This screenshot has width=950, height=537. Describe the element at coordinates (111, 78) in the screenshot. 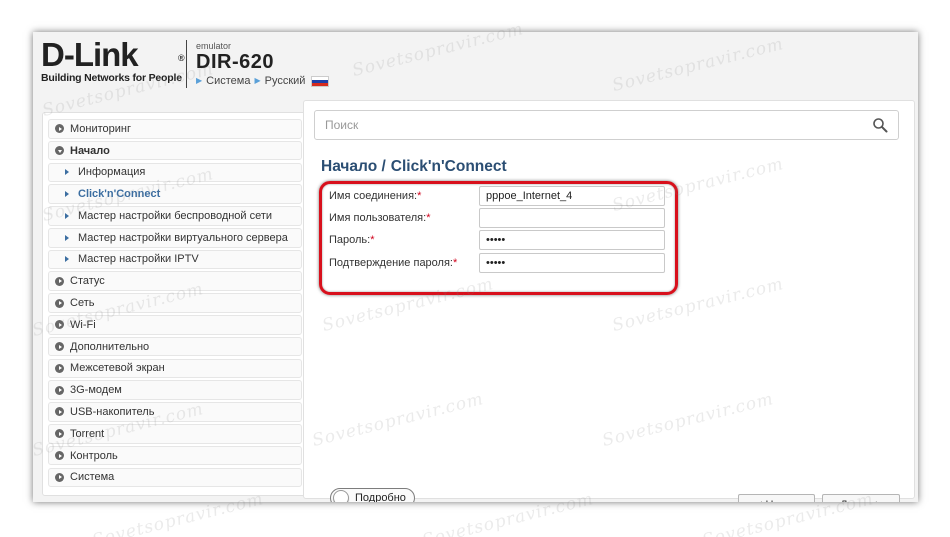

I see `logo-tagline: Building Networks for People` at that location.